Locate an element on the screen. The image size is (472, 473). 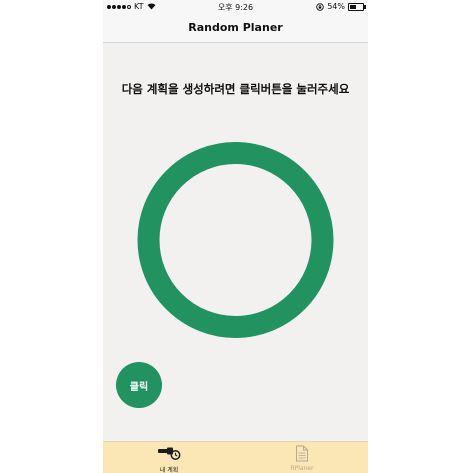
tab-bar: 내 계획 RPlaner is located at coordinates (235, 457).